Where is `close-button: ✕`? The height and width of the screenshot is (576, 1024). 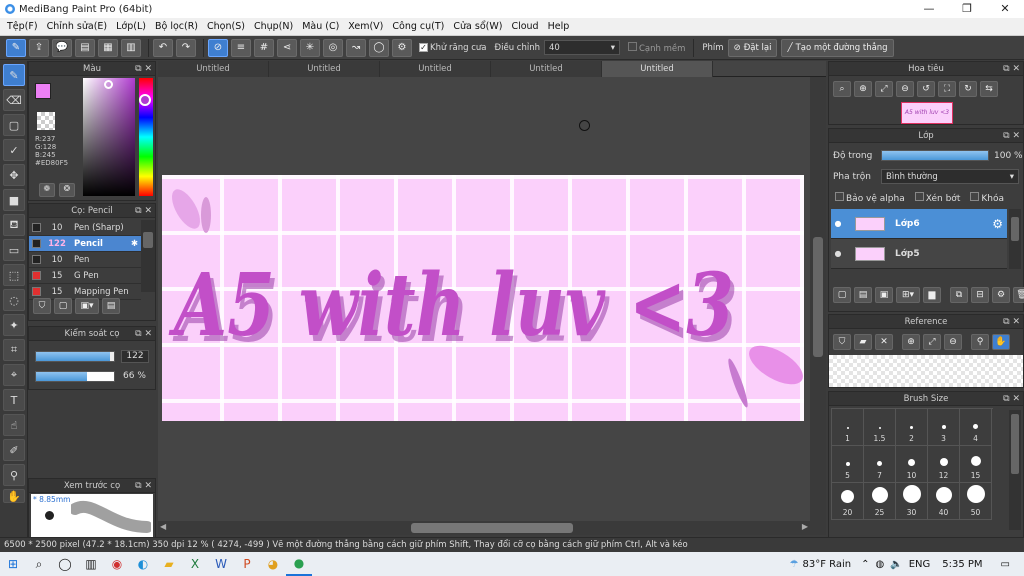
close-button: ✕ is located at coordinates (1005, 9).